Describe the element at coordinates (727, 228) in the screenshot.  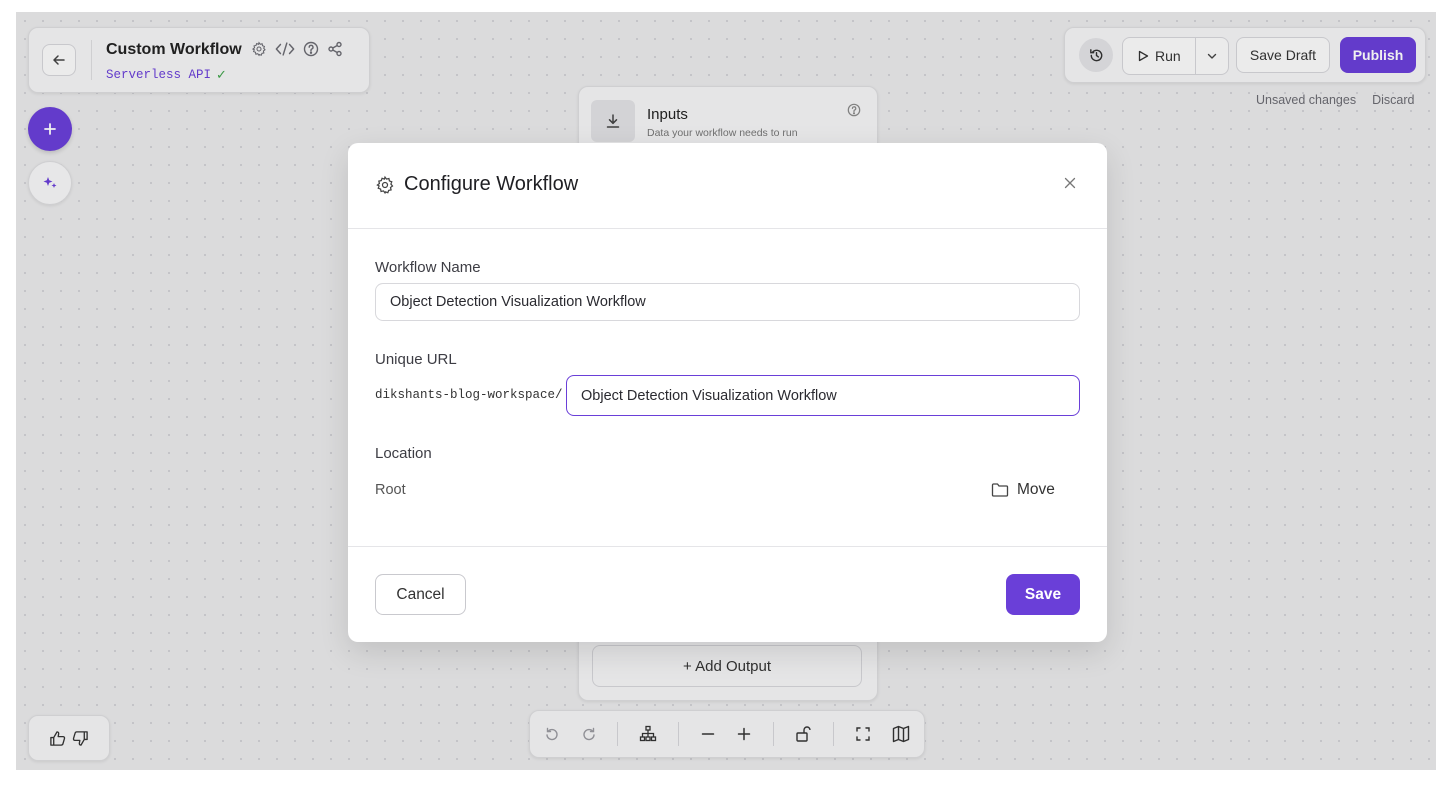
I see `modal-header-divider` at that location.